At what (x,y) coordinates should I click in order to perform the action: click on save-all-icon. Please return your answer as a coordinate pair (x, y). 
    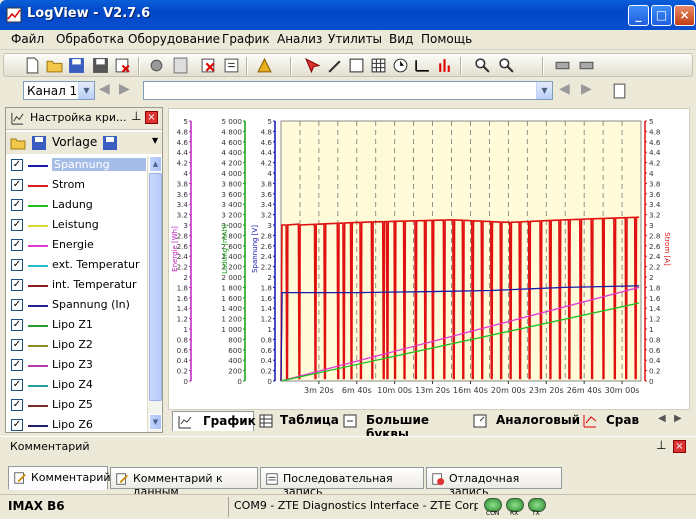
    Looking at the image, I should click on (100, 65).